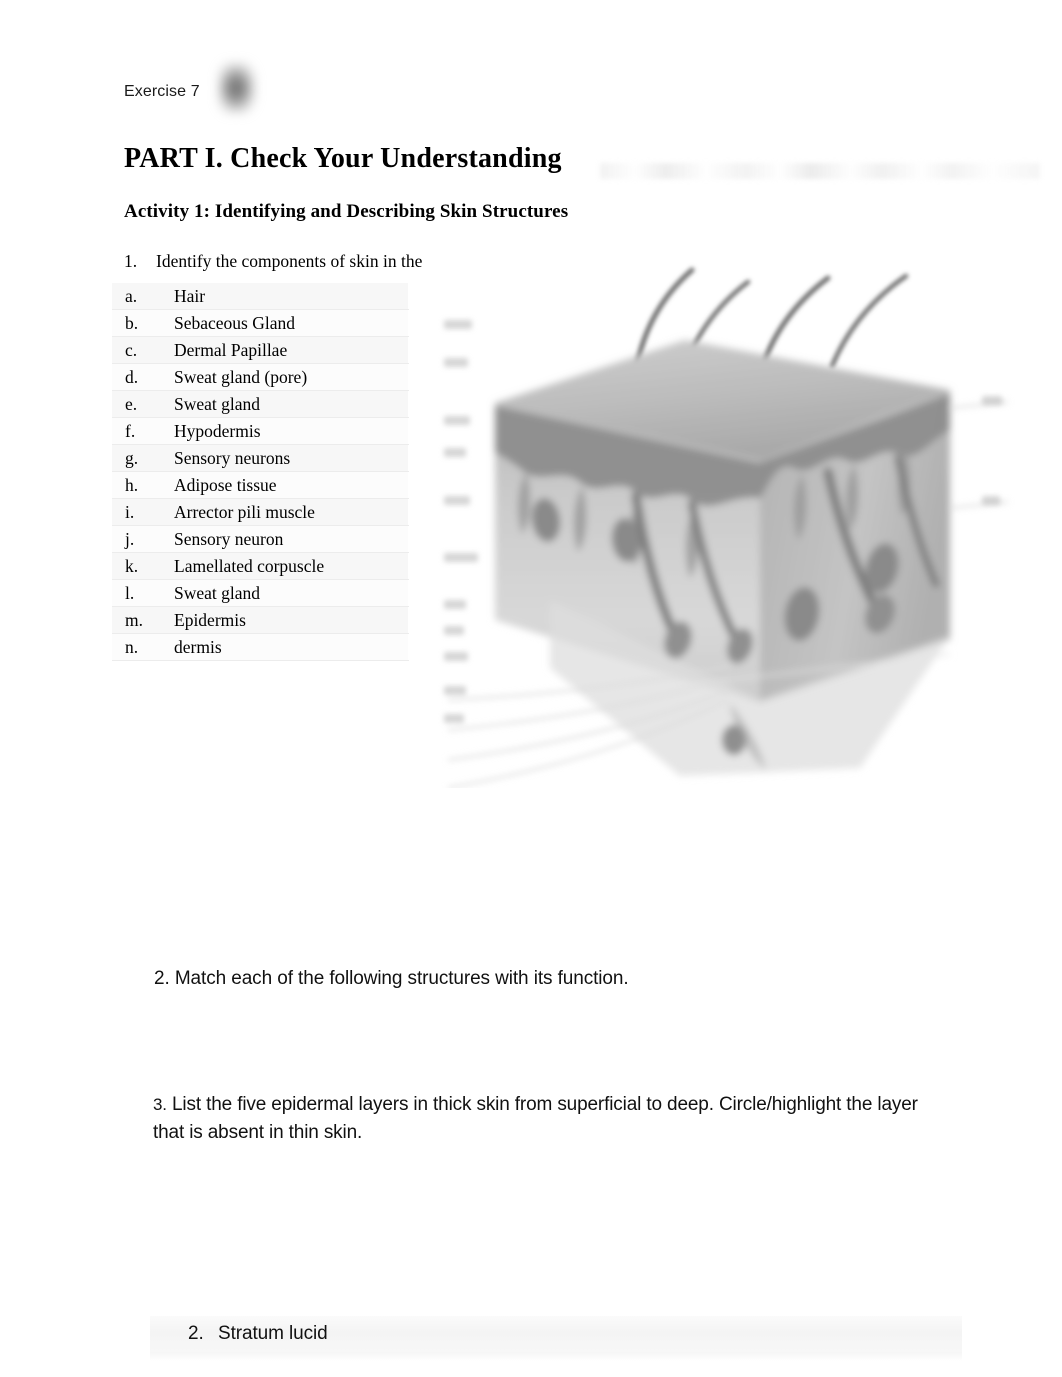 The width and height of the screenshot is (1062, 1377). I want to click on answer-list-item: 2. Stratum lucid, so click(258, 1334).